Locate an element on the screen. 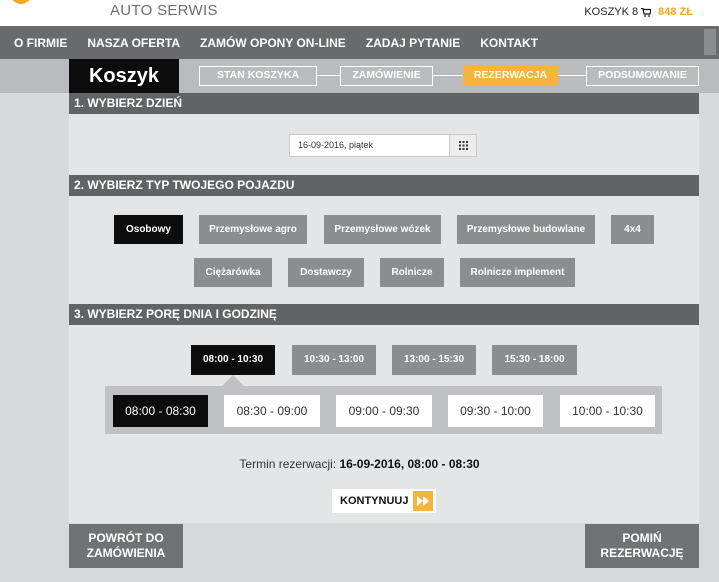  nav-item-o-firmie: O FIRMIE is located at coordinates (40, 43).